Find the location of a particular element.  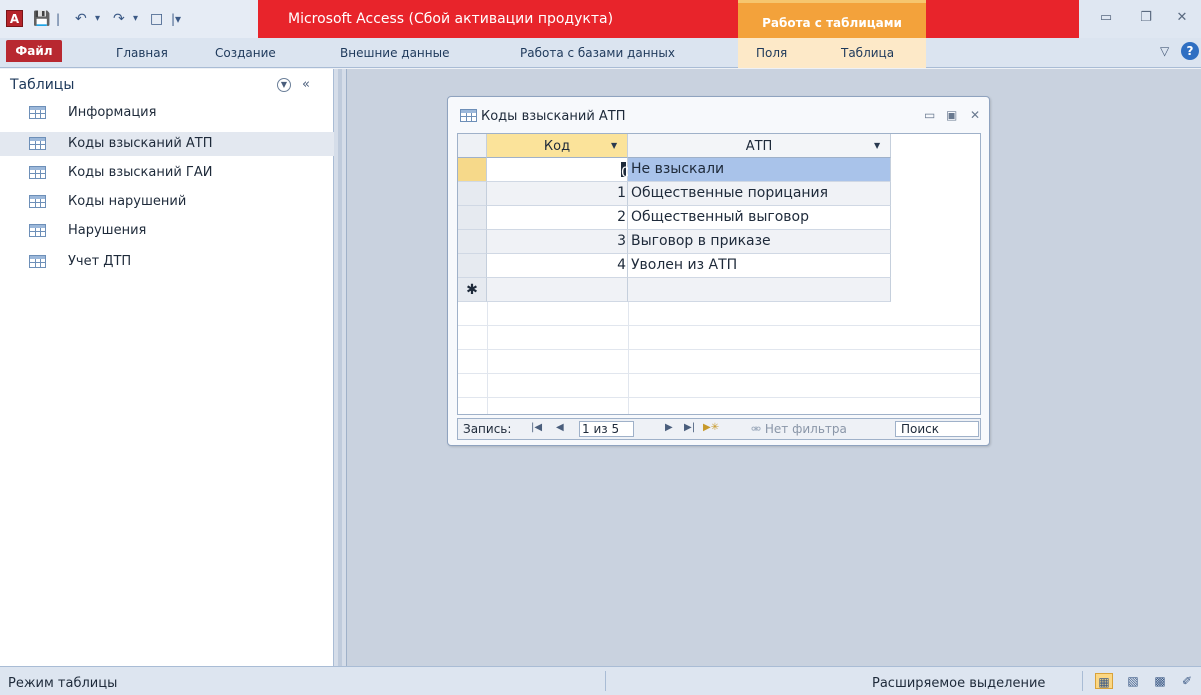

nav-item-label: Нарушения is located at coordinates (107, 230).